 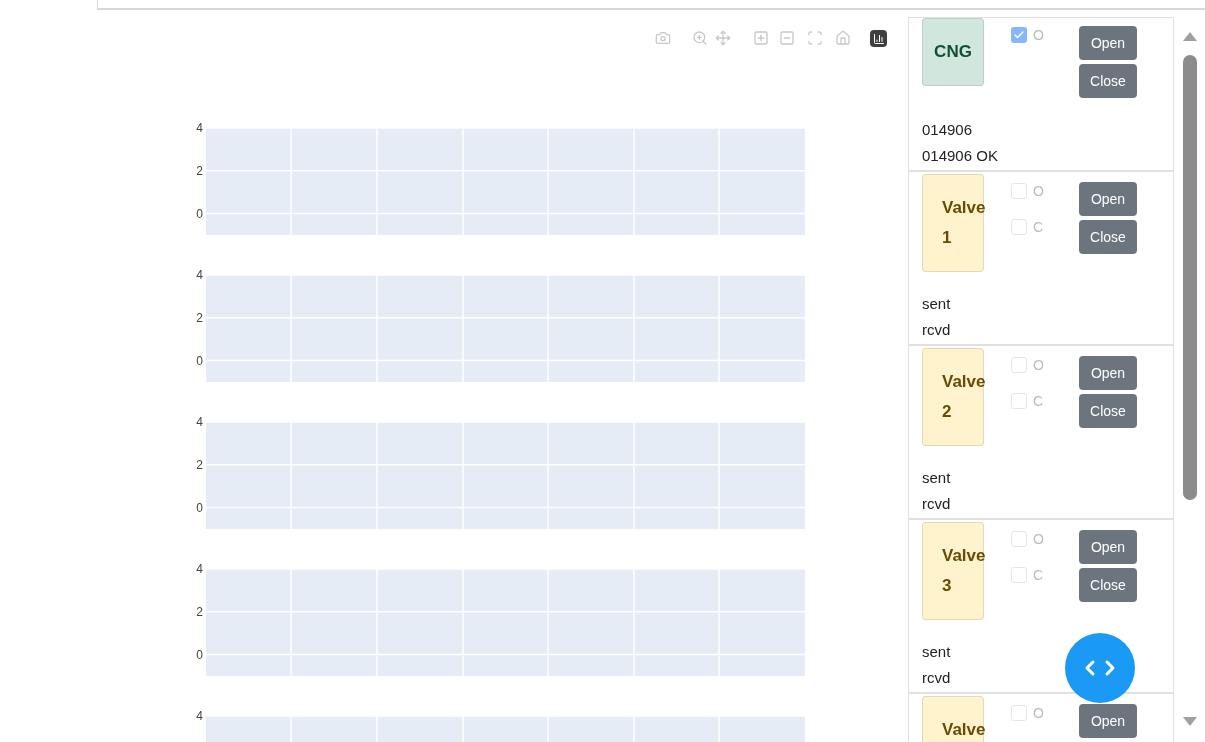 I want to click on check-icon, so click(x=1019, y=35).